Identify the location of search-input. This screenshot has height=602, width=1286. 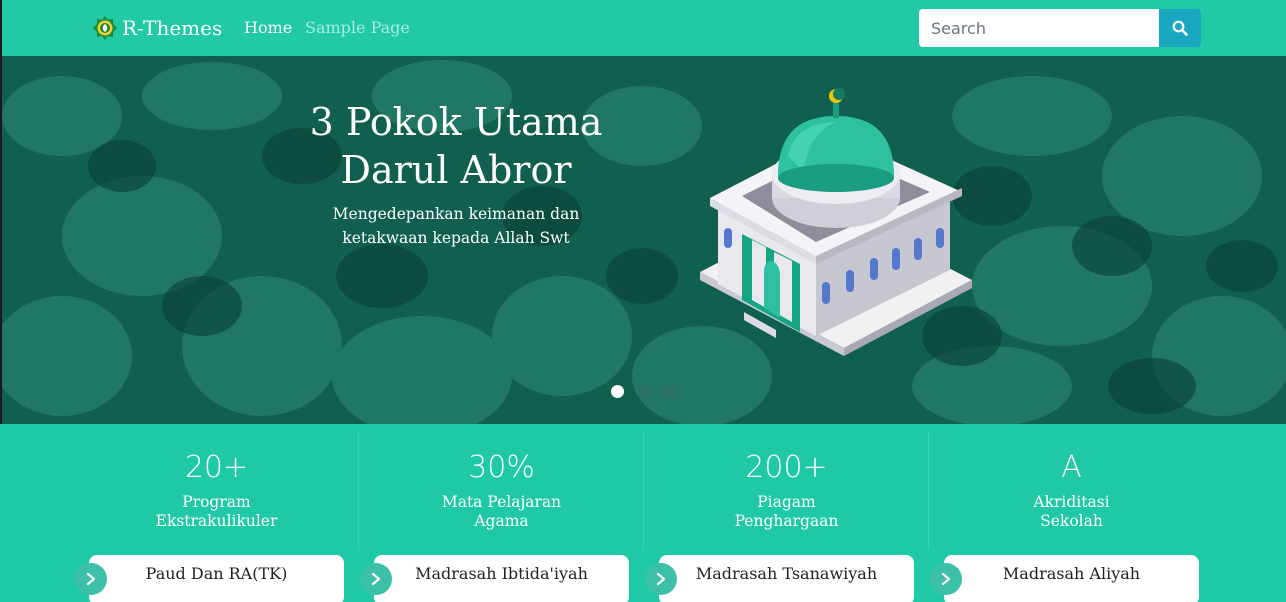
(1039, 28).